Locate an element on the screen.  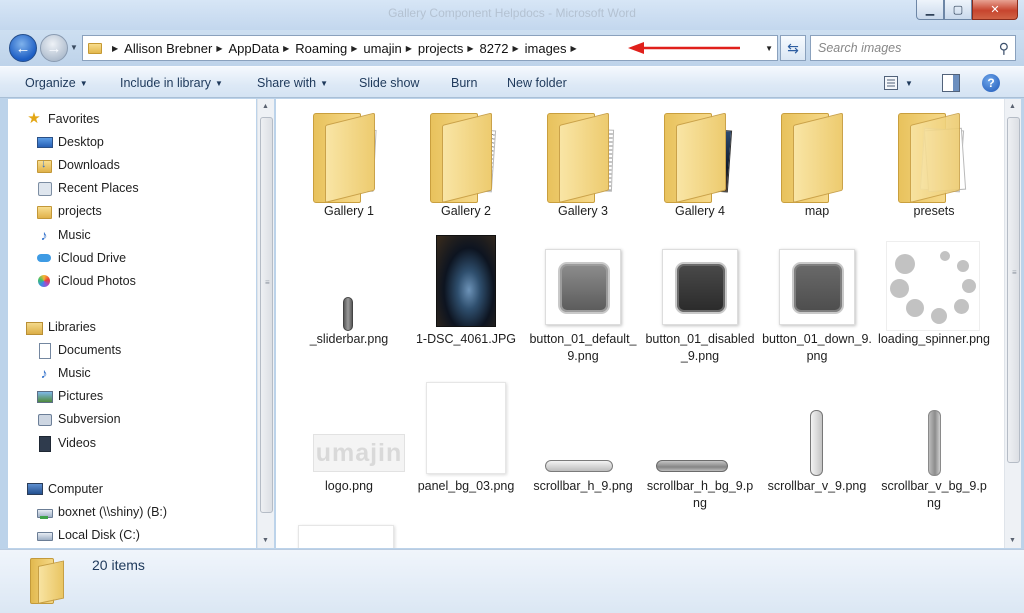
view-options-icon is located at coordinates (891, 83).